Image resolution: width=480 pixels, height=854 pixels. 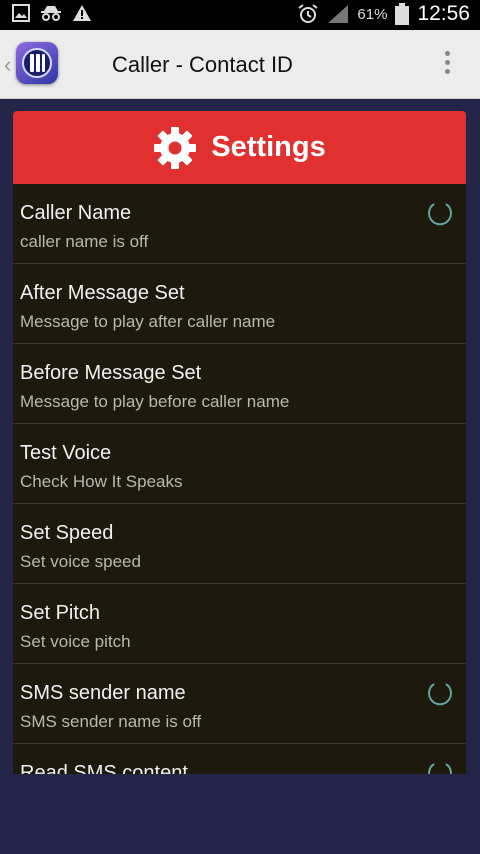 I want to click on setting-title: Before Message Set, so click(x=111, y=373).